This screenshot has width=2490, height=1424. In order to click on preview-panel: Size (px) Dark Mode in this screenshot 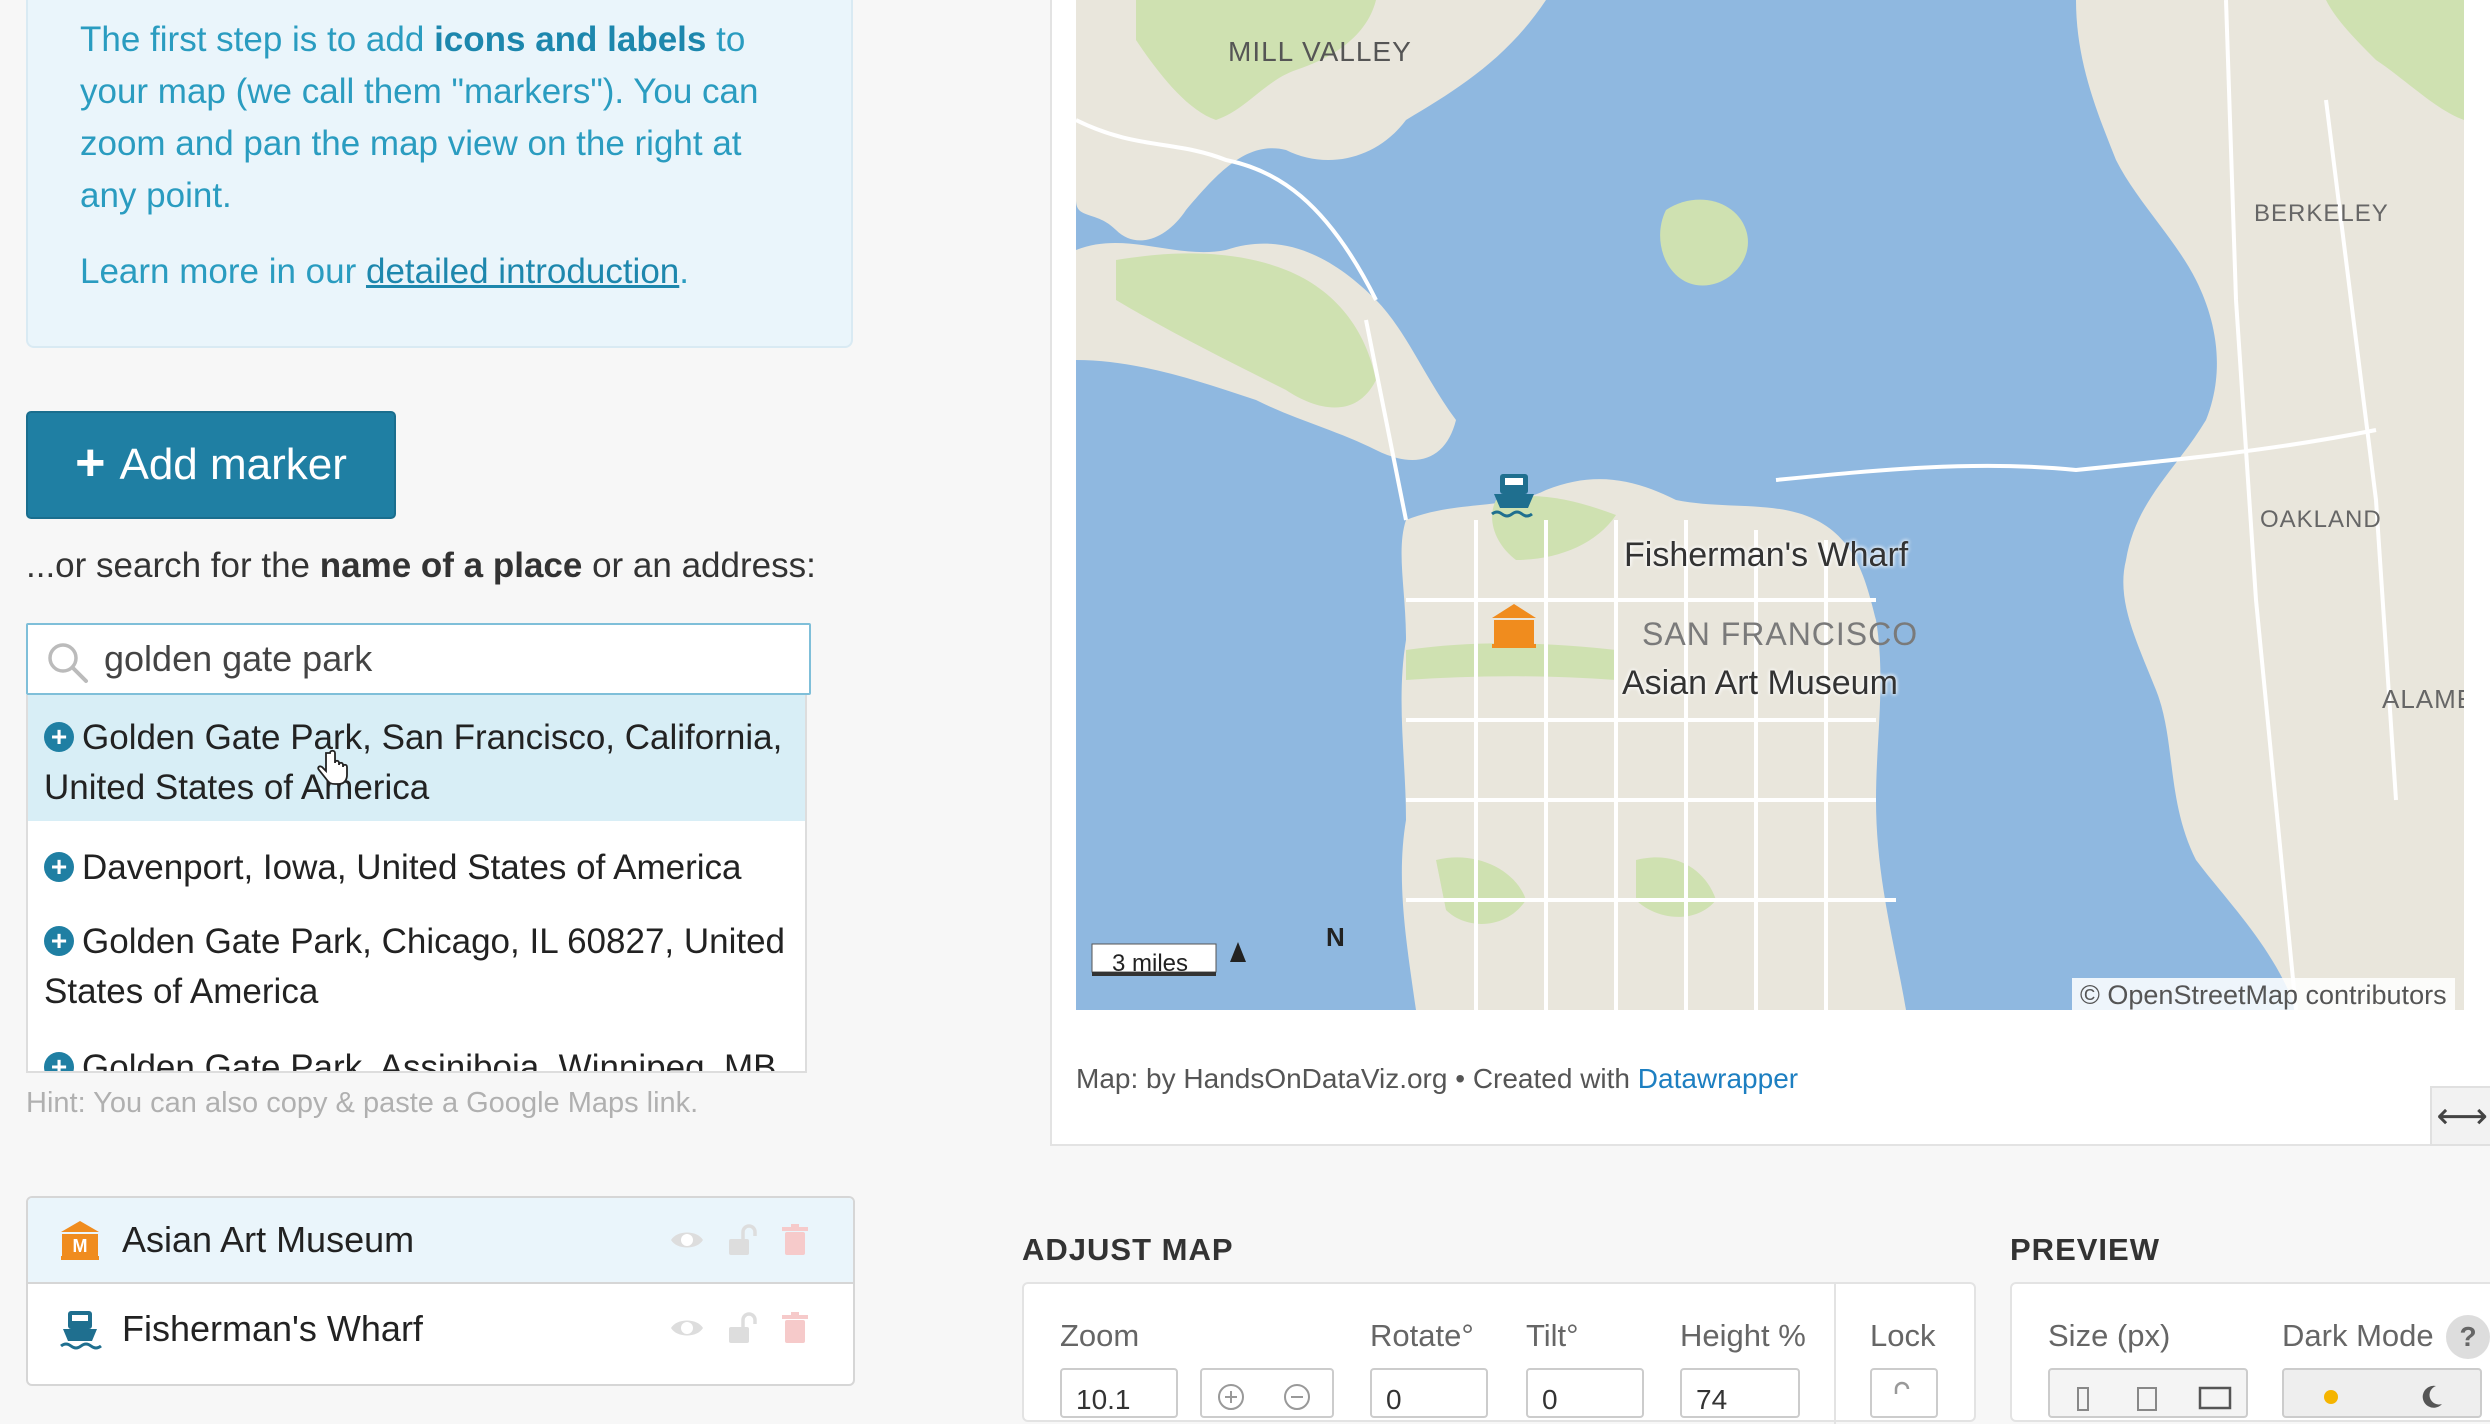, I will do `click(2250, 1352)`.